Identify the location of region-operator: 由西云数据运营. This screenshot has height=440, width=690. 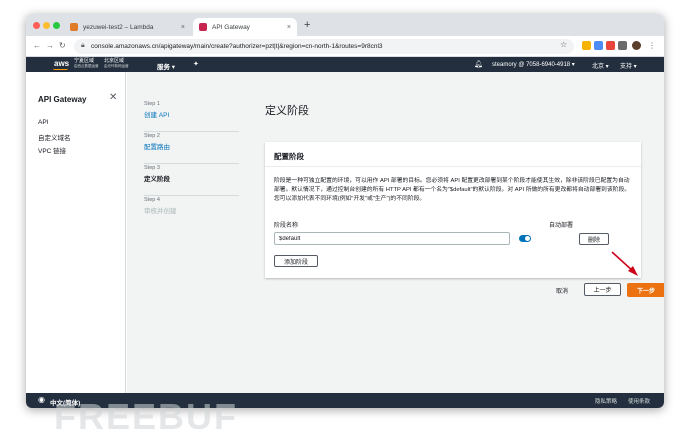
(86, 66).